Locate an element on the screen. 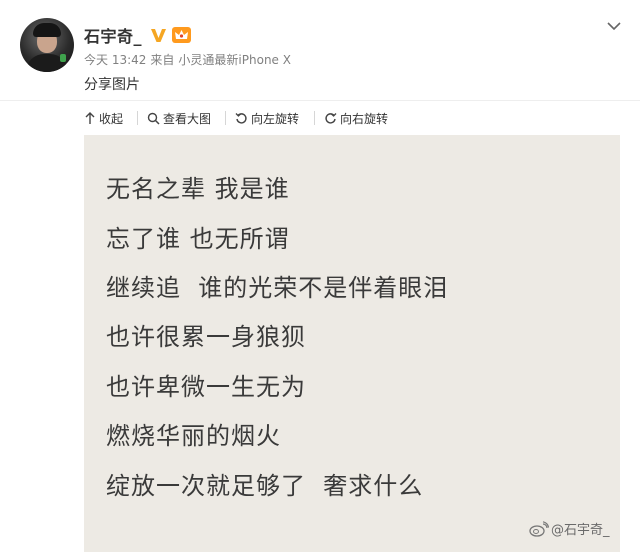 This screenshot has width=640, height=552. collapse-button: 收起 is located at coordinates (103, 118).